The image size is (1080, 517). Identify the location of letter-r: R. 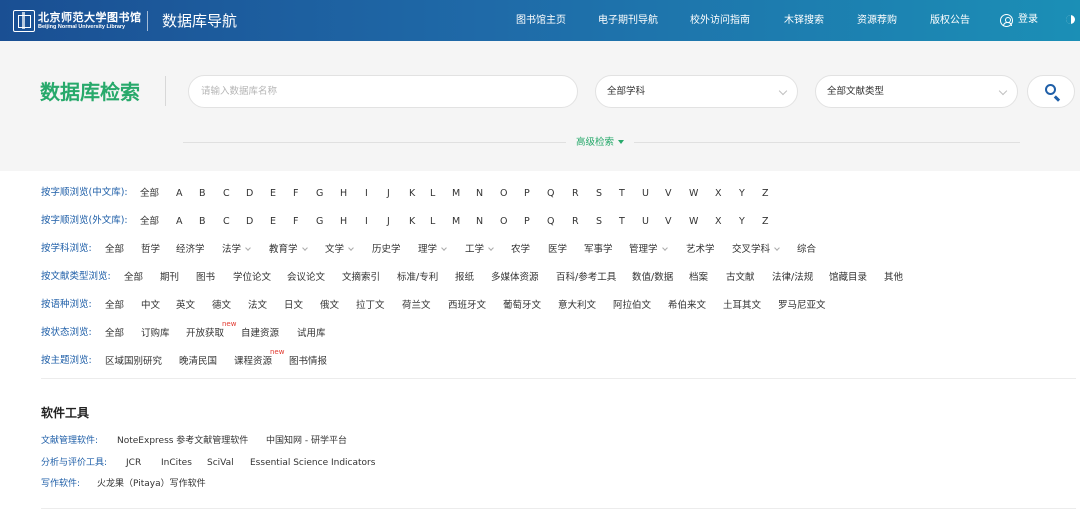
(575, 222).